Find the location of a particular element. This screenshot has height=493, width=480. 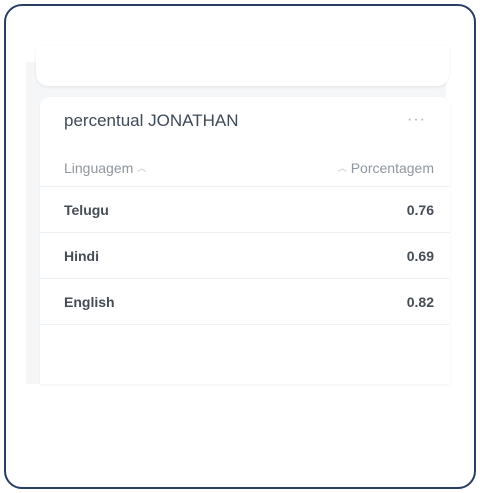

table-row: Telugu 0.76 is located at coordinates (245, 210).